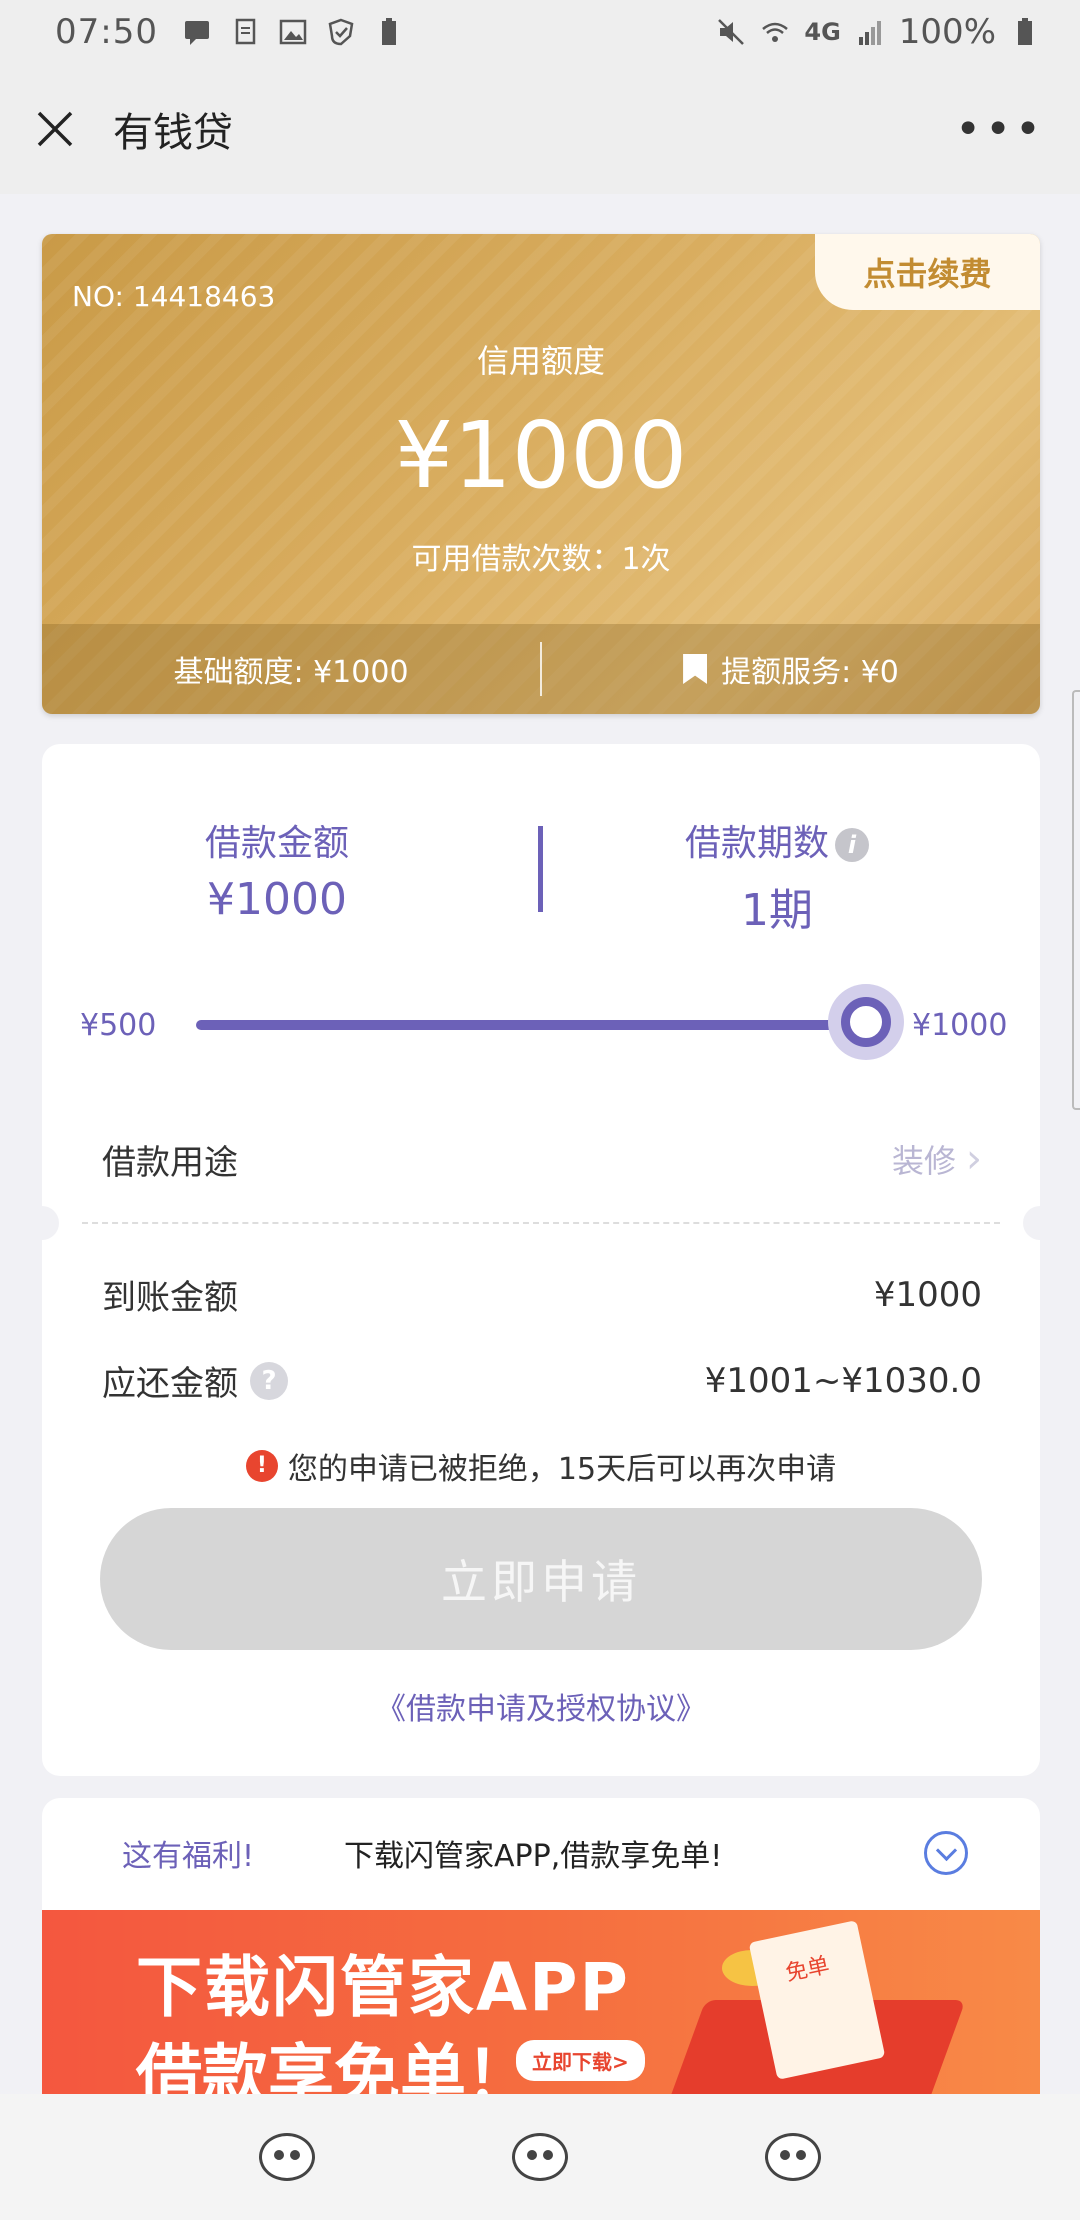 Image resolution: width=1080 pixels, height=2220 pixels. What do you see at coordinates (170, 1384) in the screenshot?
I see `repay-label: 应还金额` at bounding box center [170, 1384].